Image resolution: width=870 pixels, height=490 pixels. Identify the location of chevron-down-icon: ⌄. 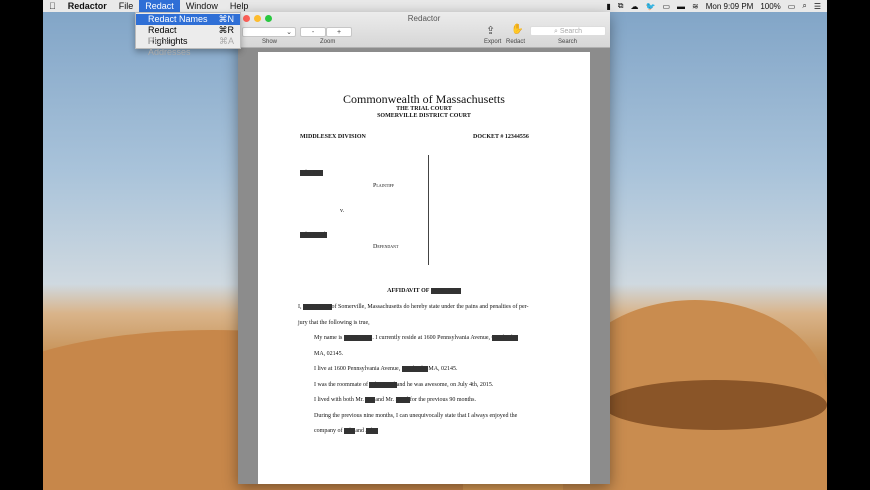
(289, 32).